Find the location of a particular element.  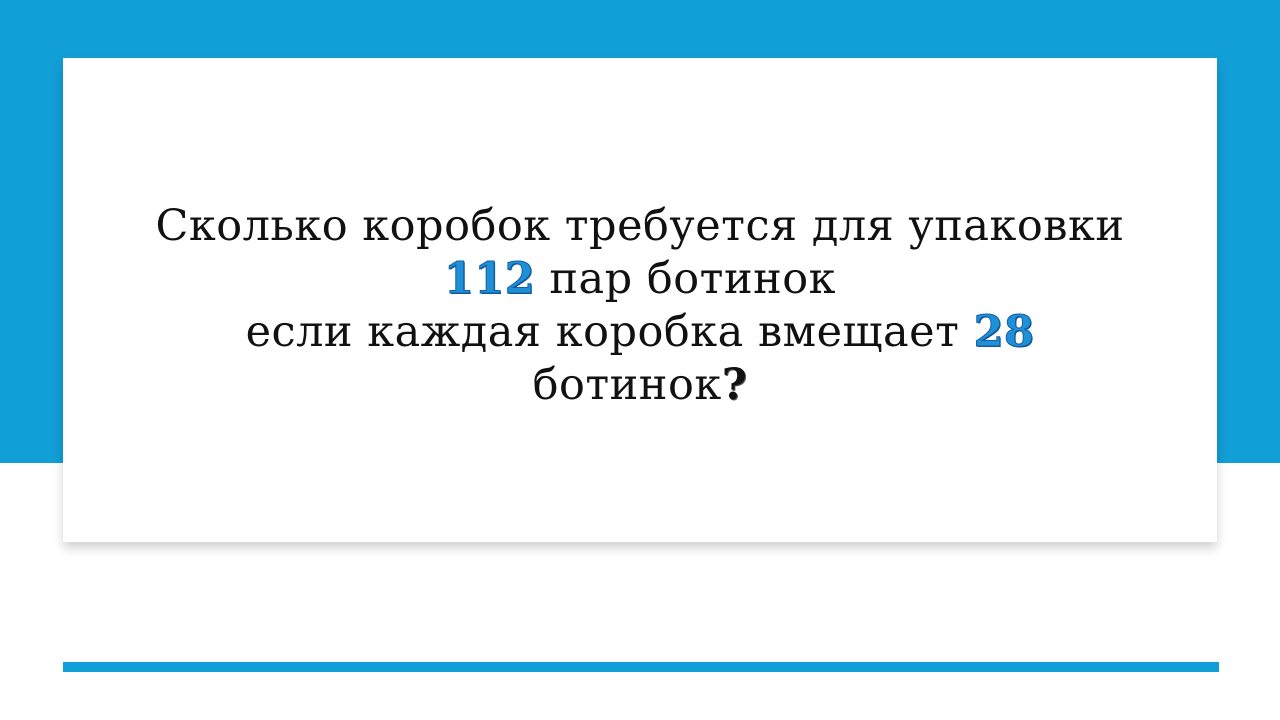

question-line-2: 112 пар ботинок is located at coordinates (640, 279).